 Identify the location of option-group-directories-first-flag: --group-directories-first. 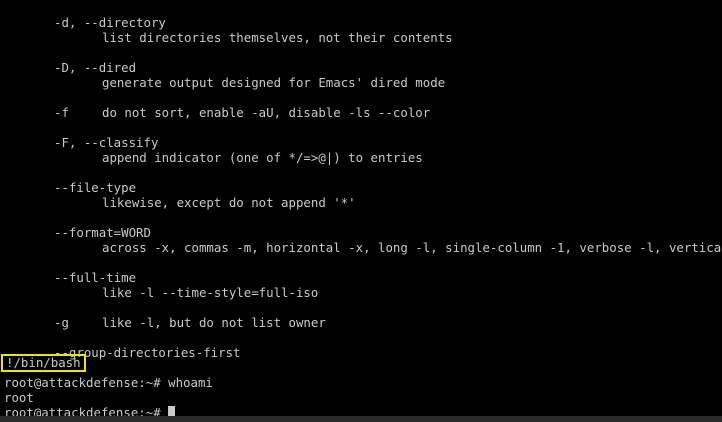
(147, 352).